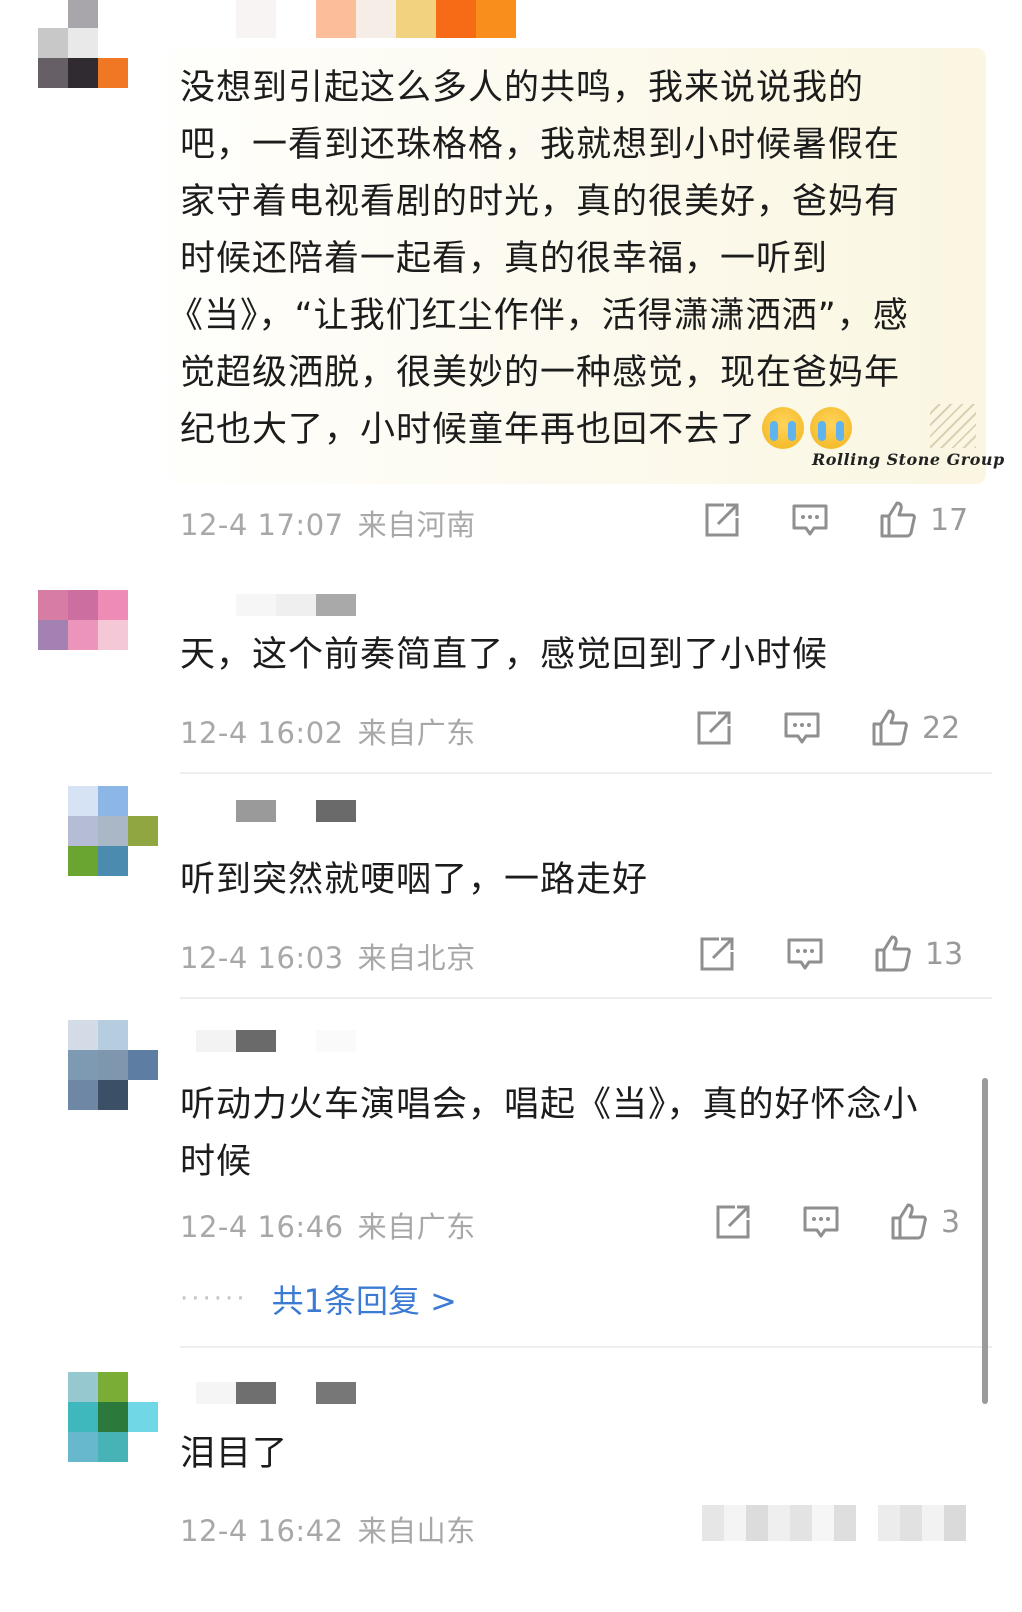 The image size is (1022, 1612). I want to click on comment-line: 听到突然就哽咽了，一路走好, so click(414, 880).